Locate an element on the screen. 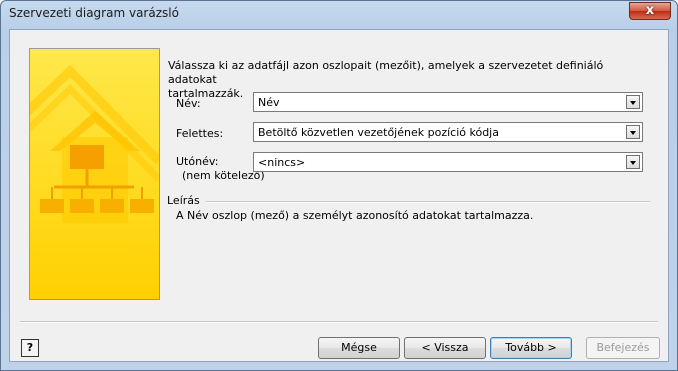 This screenshot has height=371, width=678. close-icon: x is located at coordinates (650, 10).